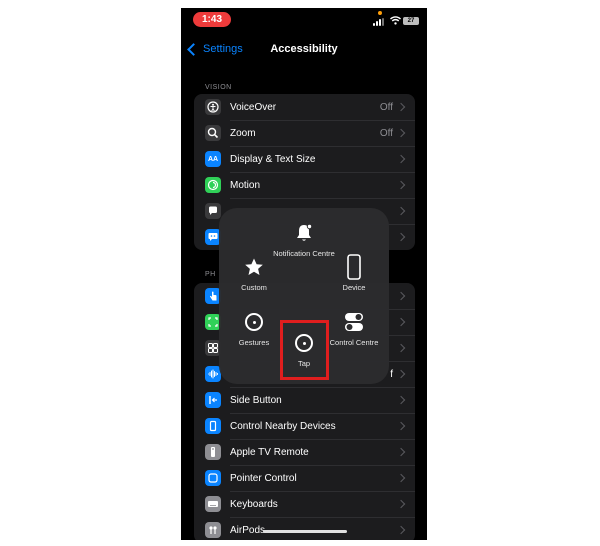  I want to click on pointer-icon, so click(213, 478).